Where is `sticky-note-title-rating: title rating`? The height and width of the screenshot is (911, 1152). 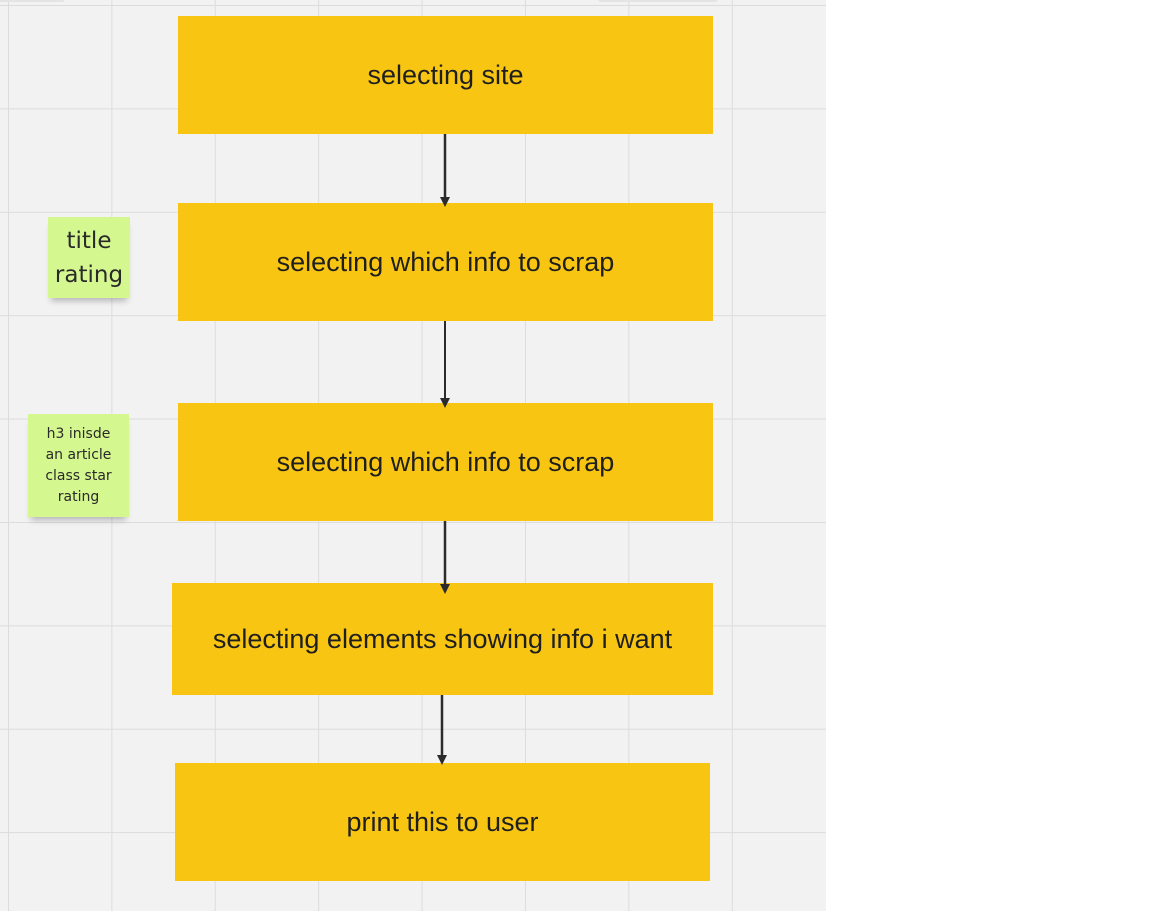
sticky-note-title-rating: title rating is located at coordinates (89, 257).